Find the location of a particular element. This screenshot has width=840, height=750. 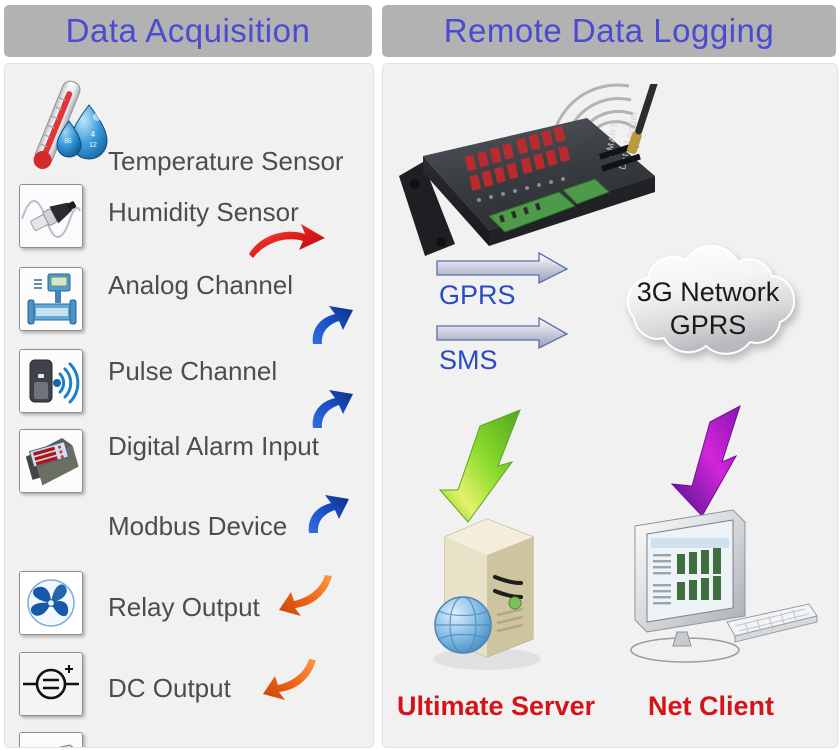

motion-detector-icon is located at coordinates (51, 381).